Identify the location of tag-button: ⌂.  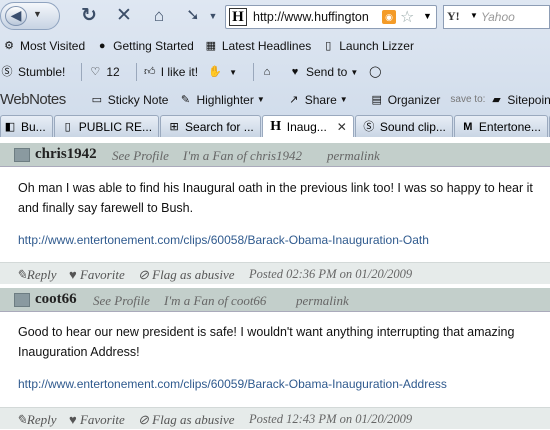
(269, 72).